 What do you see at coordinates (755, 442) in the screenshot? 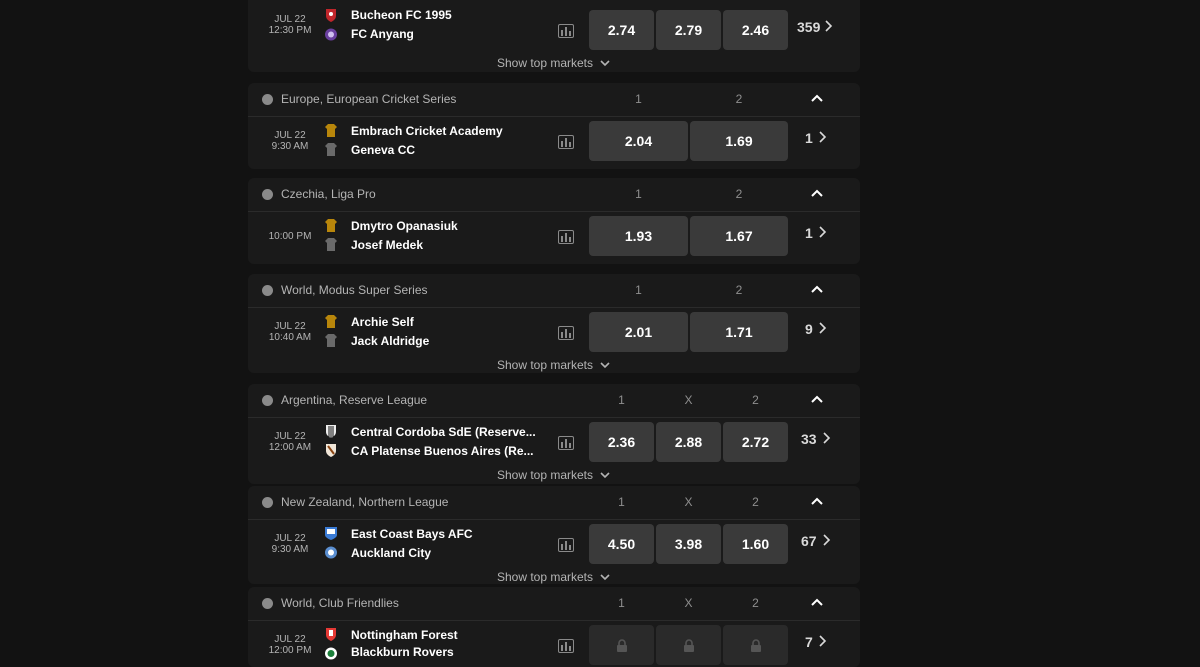
I see `odd-button-2: 2.72` at bounding box center [755, 442].